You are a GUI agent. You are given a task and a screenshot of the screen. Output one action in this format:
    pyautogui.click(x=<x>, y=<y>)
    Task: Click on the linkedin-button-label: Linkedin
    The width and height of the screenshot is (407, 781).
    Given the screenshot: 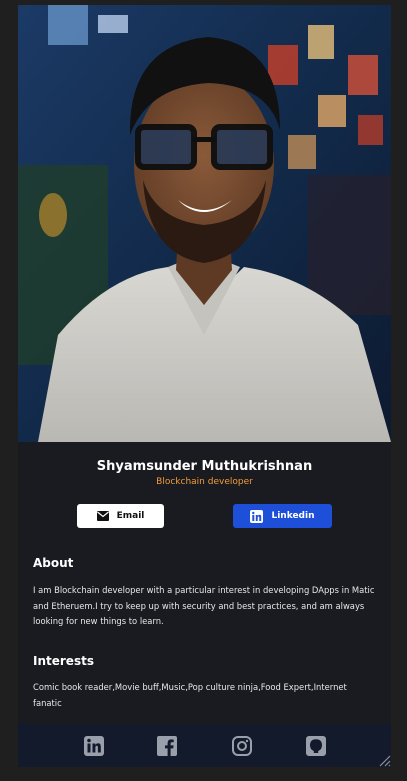 What is the action you would take?
    pyautogui.click(x=293, y=516)
    